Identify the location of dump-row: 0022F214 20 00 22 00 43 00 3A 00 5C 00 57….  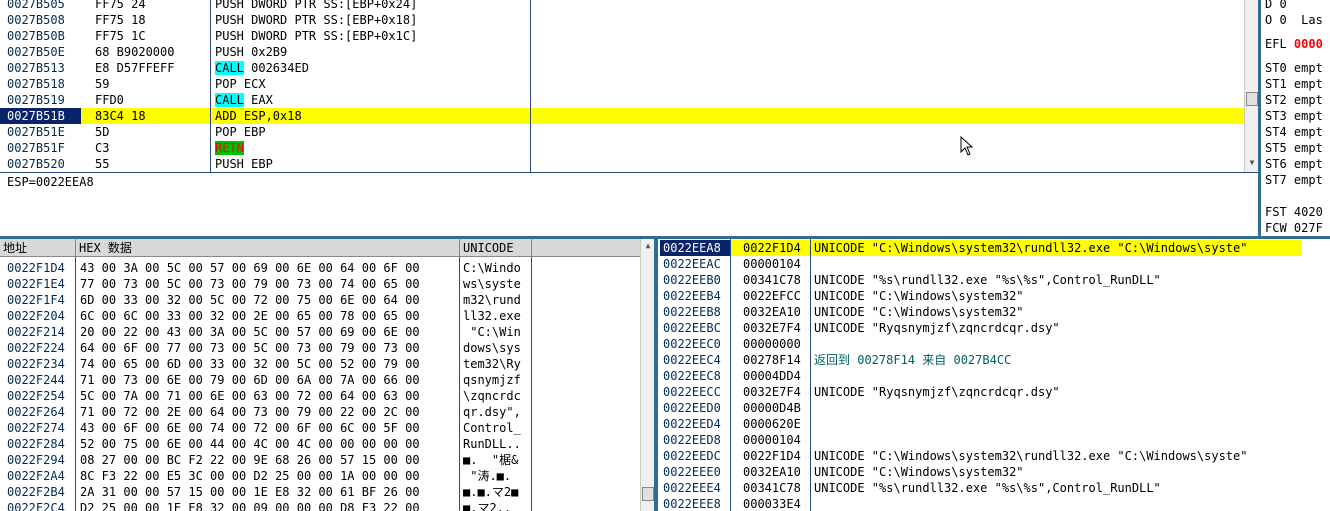
(320, 332).